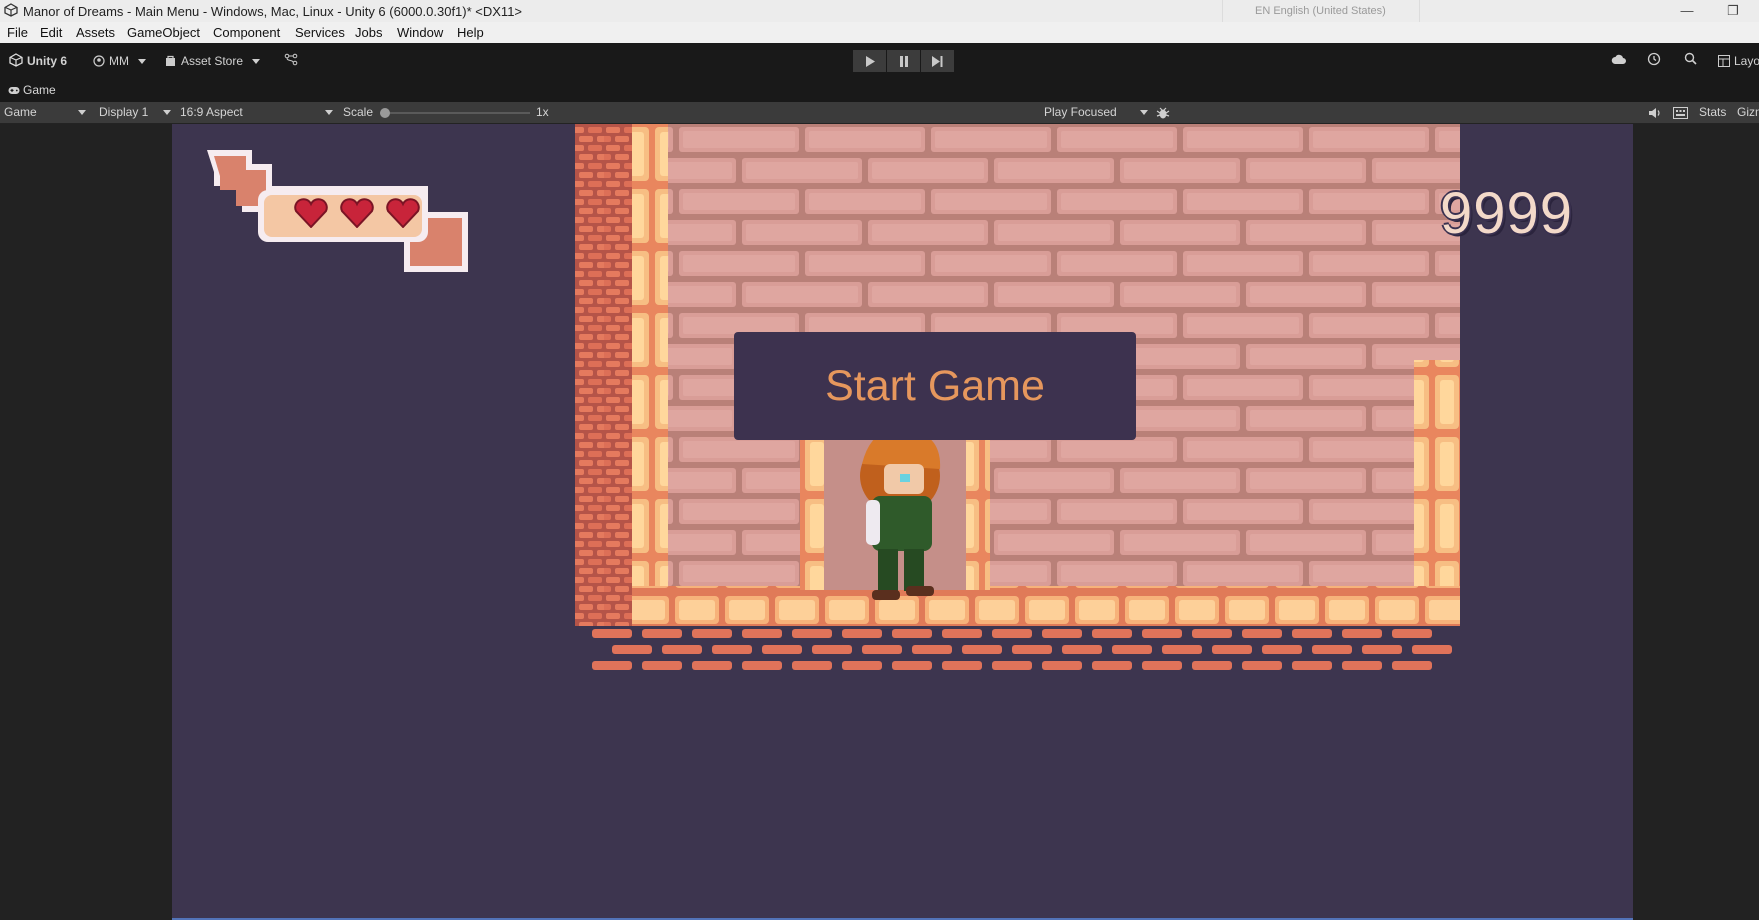  I want to click on unity-version-label: Unity 6, so click(47, 61).